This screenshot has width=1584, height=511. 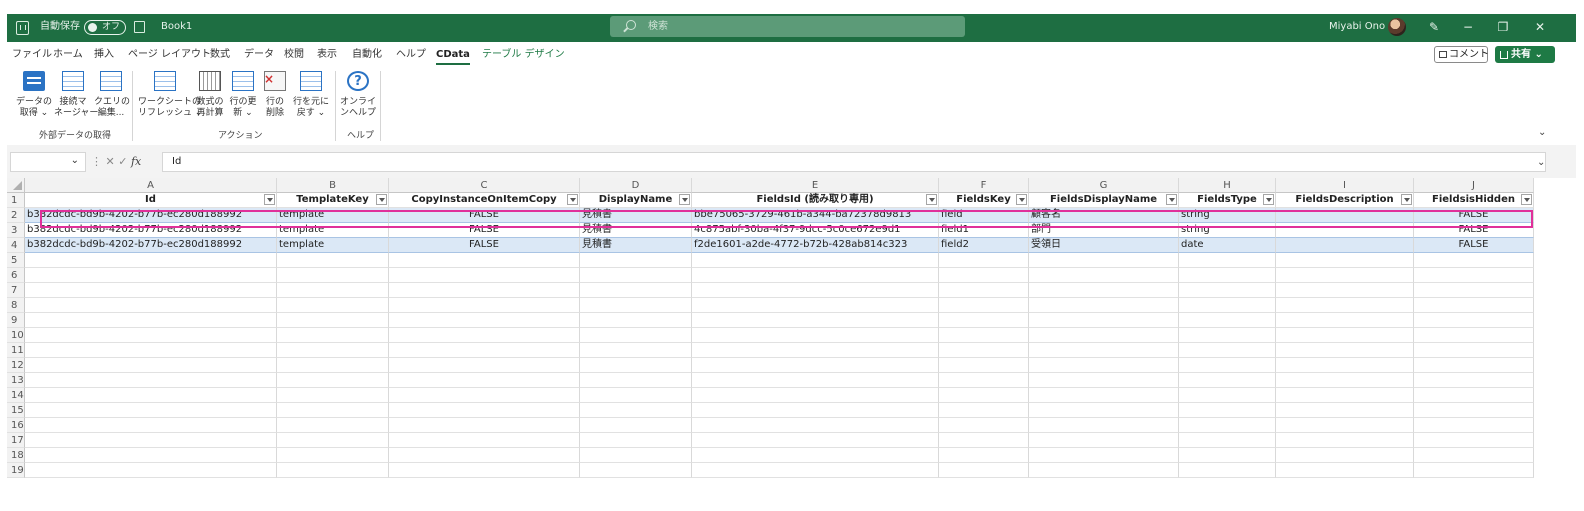 What do you see at coordinates (333, 200) in the screenshot?
I see `table-header-cell: TemplateKey` at bounding box center [333, 200].